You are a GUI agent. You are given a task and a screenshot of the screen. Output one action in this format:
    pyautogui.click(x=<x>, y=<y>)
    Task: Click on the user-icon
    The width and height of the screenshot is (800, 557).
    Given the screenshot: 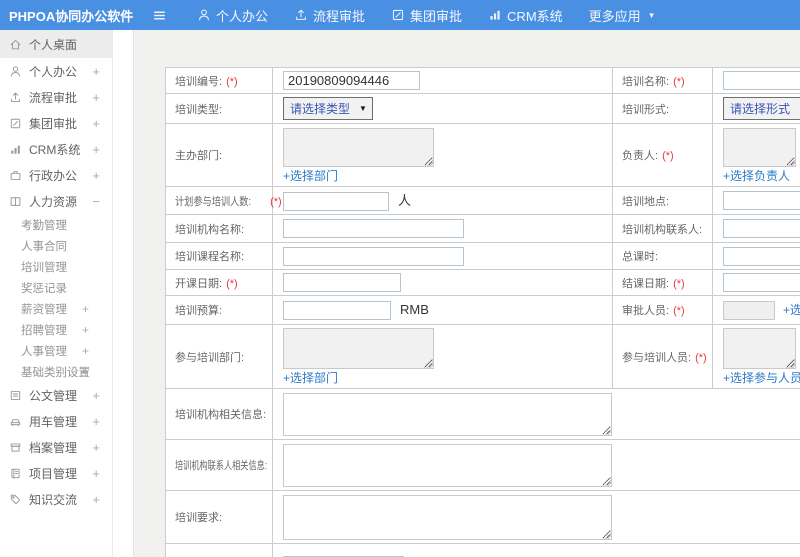 What is the action you would take?
    pyautogui.click(x=204, y=15)
    